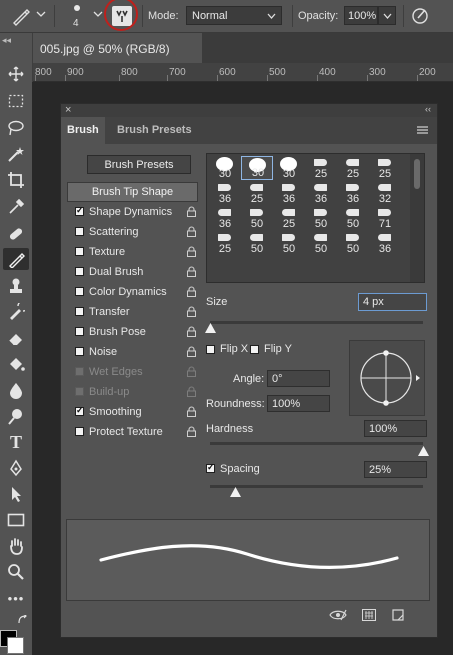 The height and width of the screenshot is (655, 453). Describe the element at coordinates (16, 416) in the screenshot. I see `dodge-tool-icon` at that location.